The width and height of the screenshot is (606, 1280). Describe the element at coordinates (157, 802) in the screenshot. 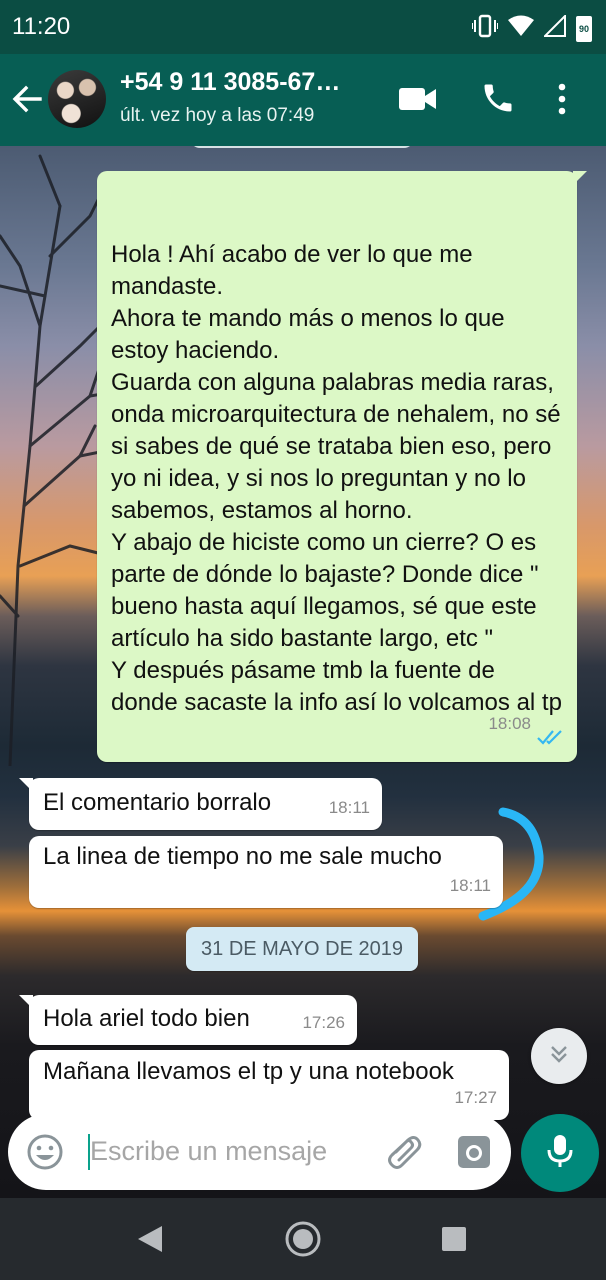

I see `message-text: El comentario borralo` at that location.